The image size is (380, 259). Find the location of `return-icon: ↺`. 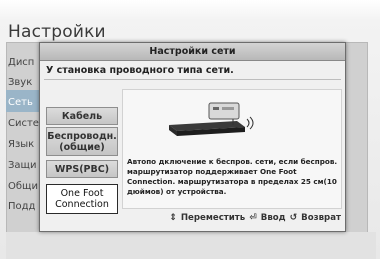

return-icon: ↺ is located at coordinates (293, 218).